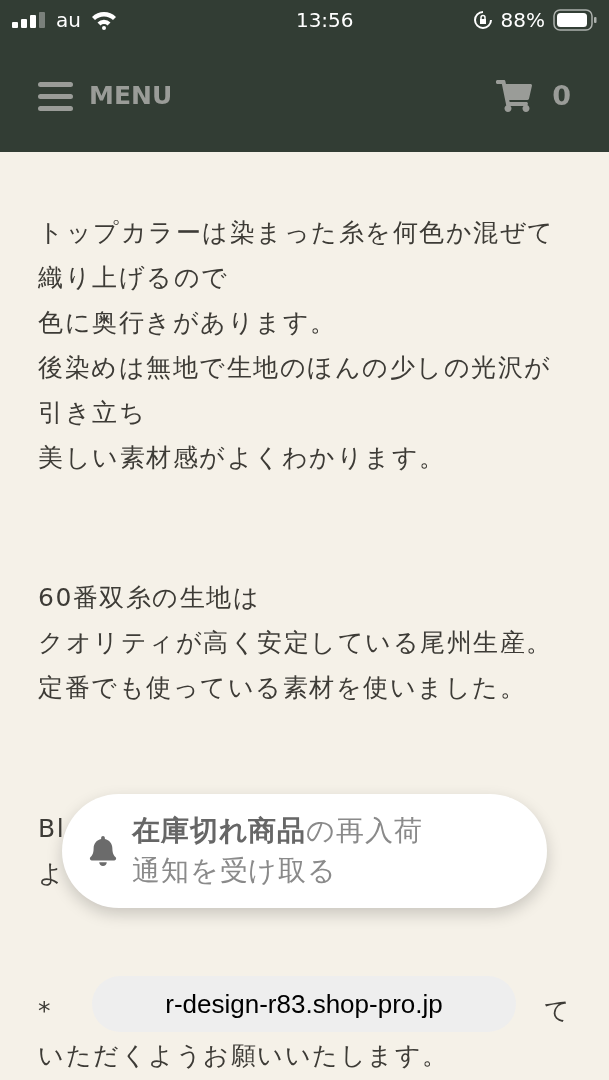 This screenshot has width=609, height=1080. I want to click on restock-text: 在庫切れ商品の再入荷 通知を受け取る, so click(277, 851).